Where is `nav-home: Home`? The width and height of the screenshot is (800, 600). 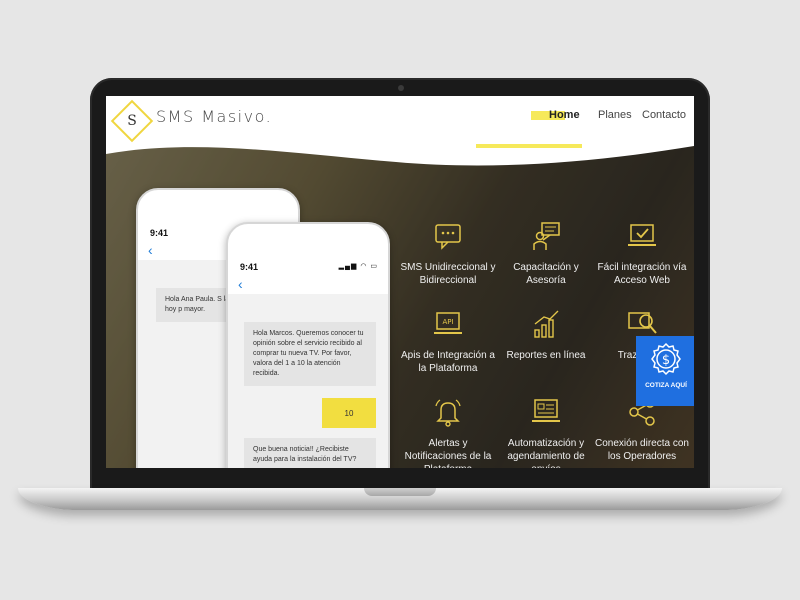 nav-home: Home is located at coordinates (564, 115).